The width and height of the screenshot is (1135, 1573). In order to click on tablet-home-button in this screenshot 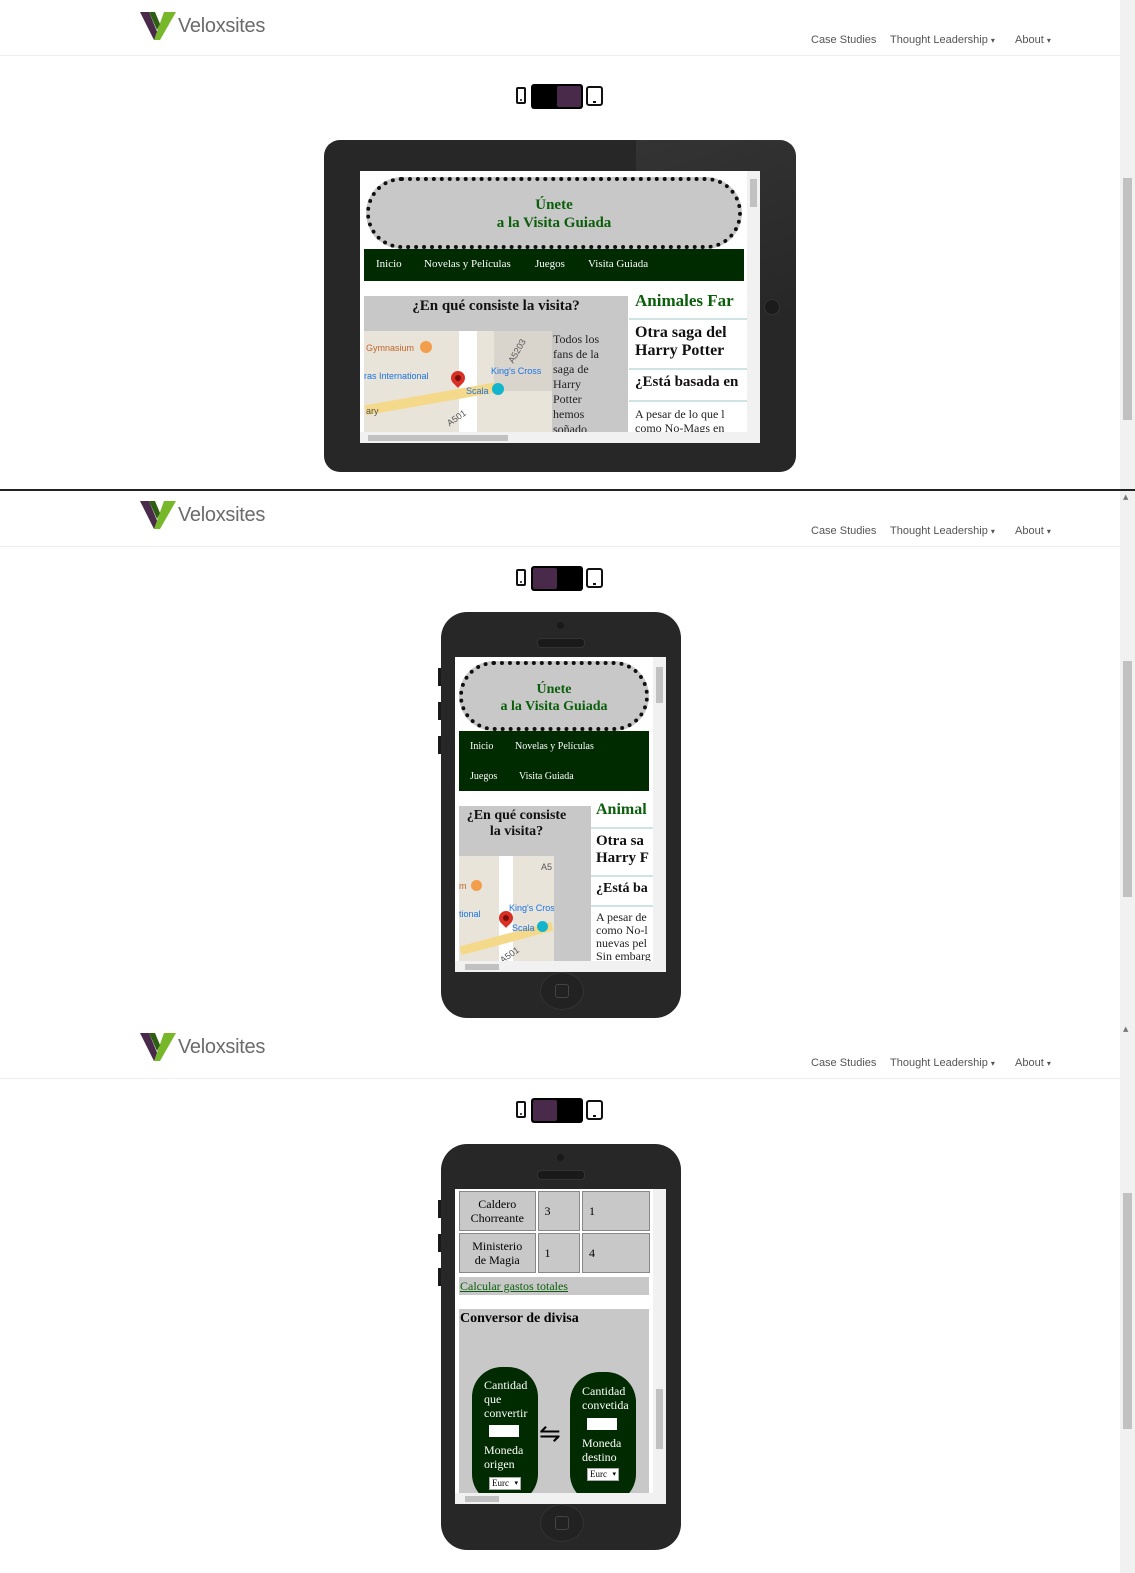, I will do `click(772, 307)`.